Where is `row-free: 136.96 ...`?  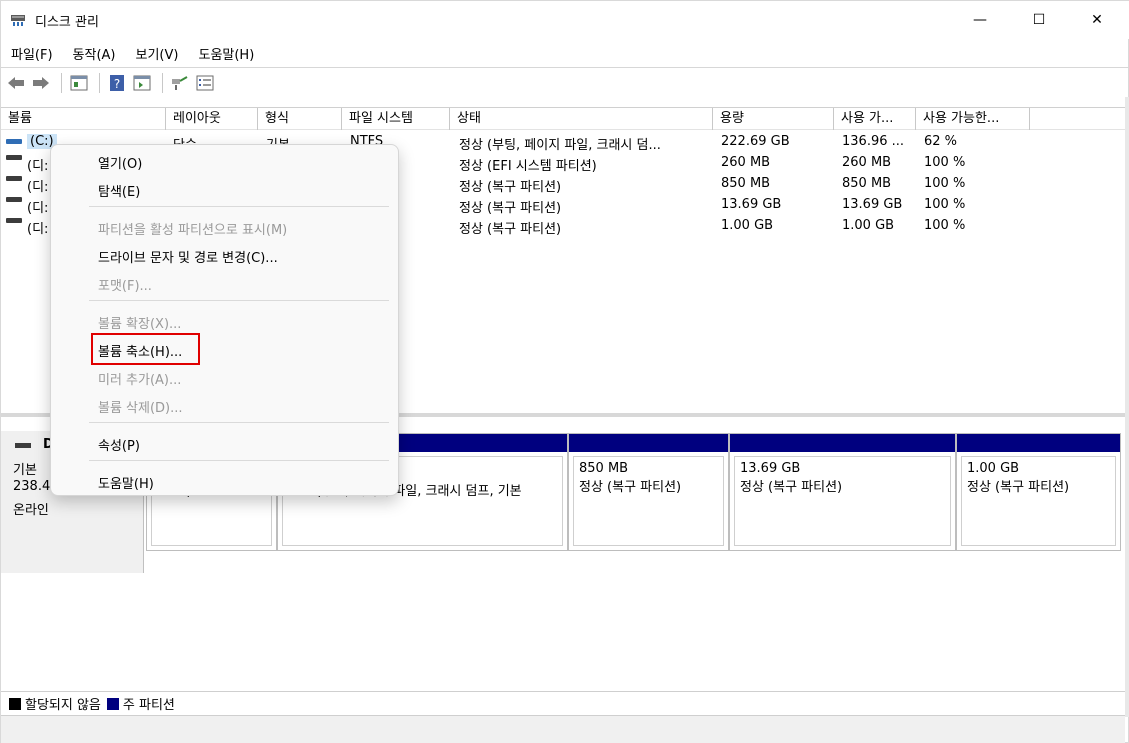
row-free: 136.96 ... is located at coordinates (873, 141).